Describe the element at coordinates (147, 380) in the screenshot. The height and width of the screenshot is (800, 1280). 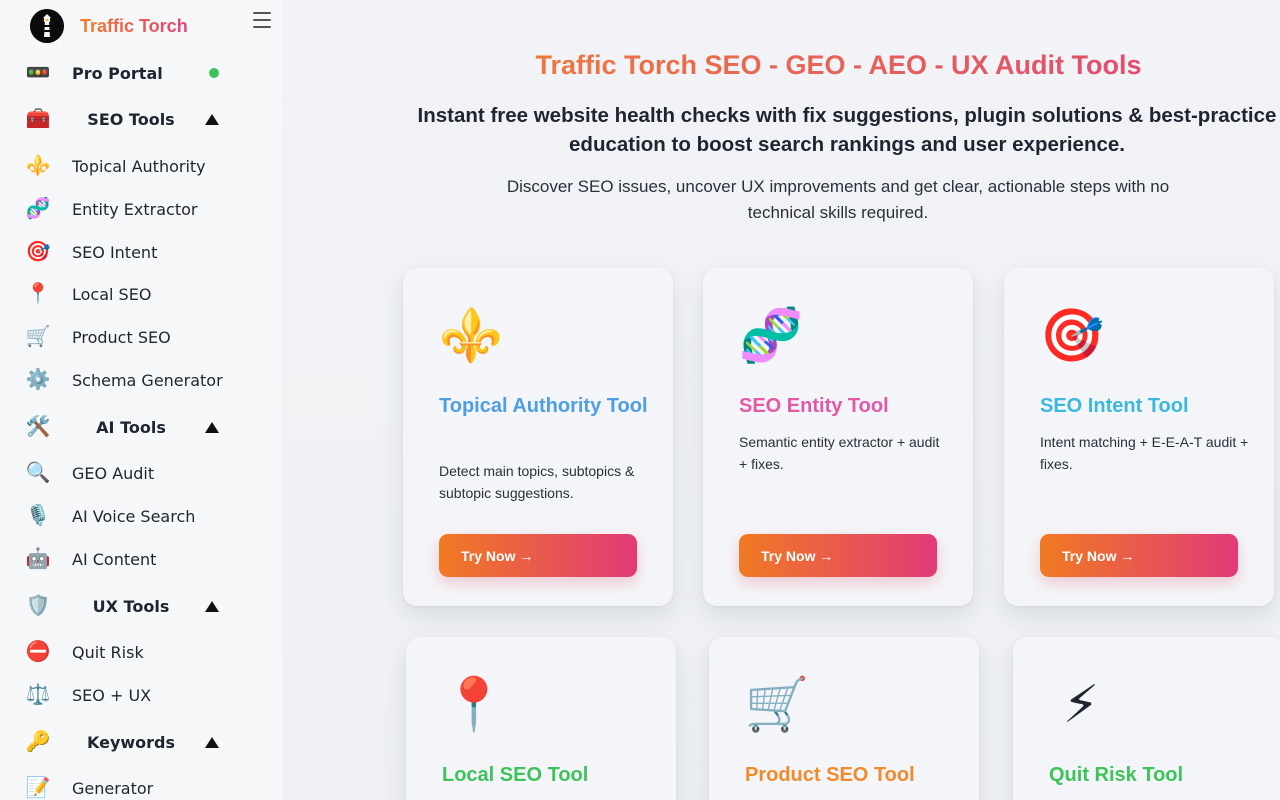
I see `sidebar-item-label: Schema Generator` at that location.